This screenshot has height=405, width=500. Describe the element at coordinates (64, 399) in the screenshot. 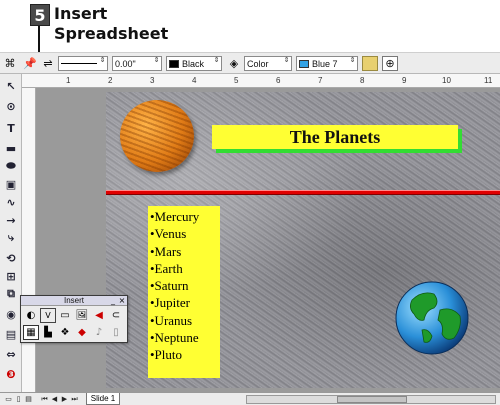

I see `next-slide-icon: ▶` at that location.